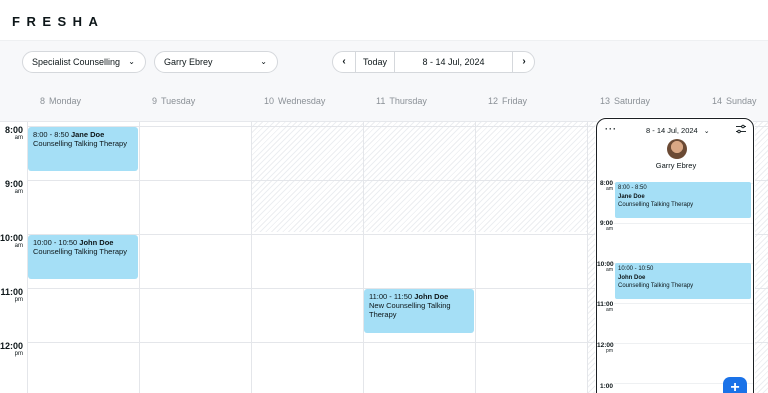  I want to click on chevron-right-icon: ›, so click(523, 62).